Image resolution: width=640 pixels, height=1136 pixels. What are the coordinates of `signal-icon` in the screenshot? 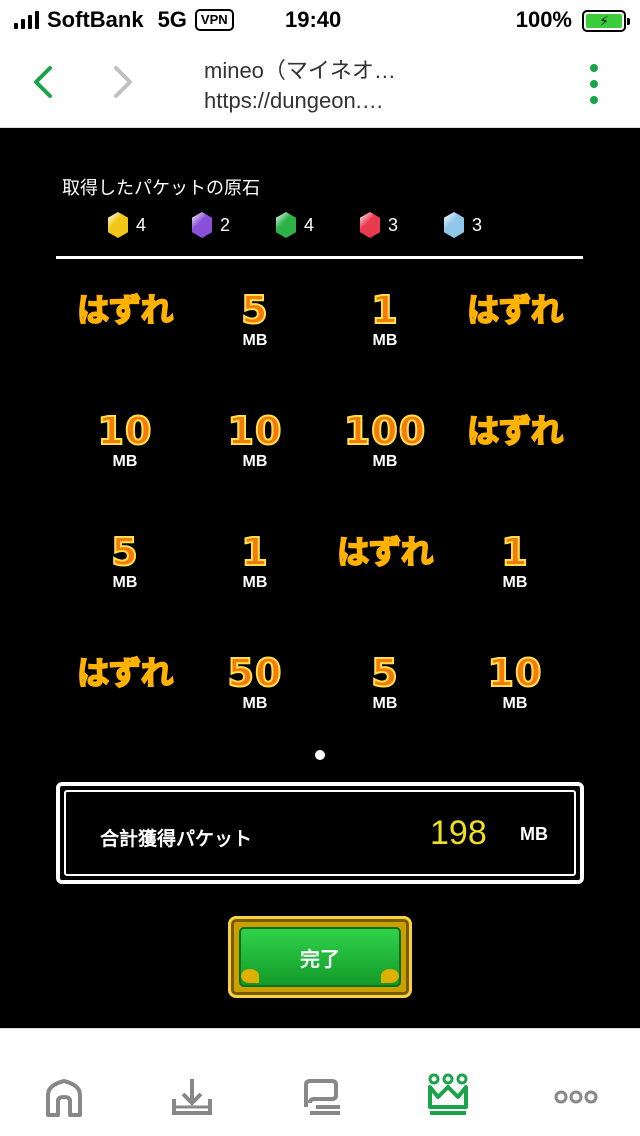 It's located at (26, 20).